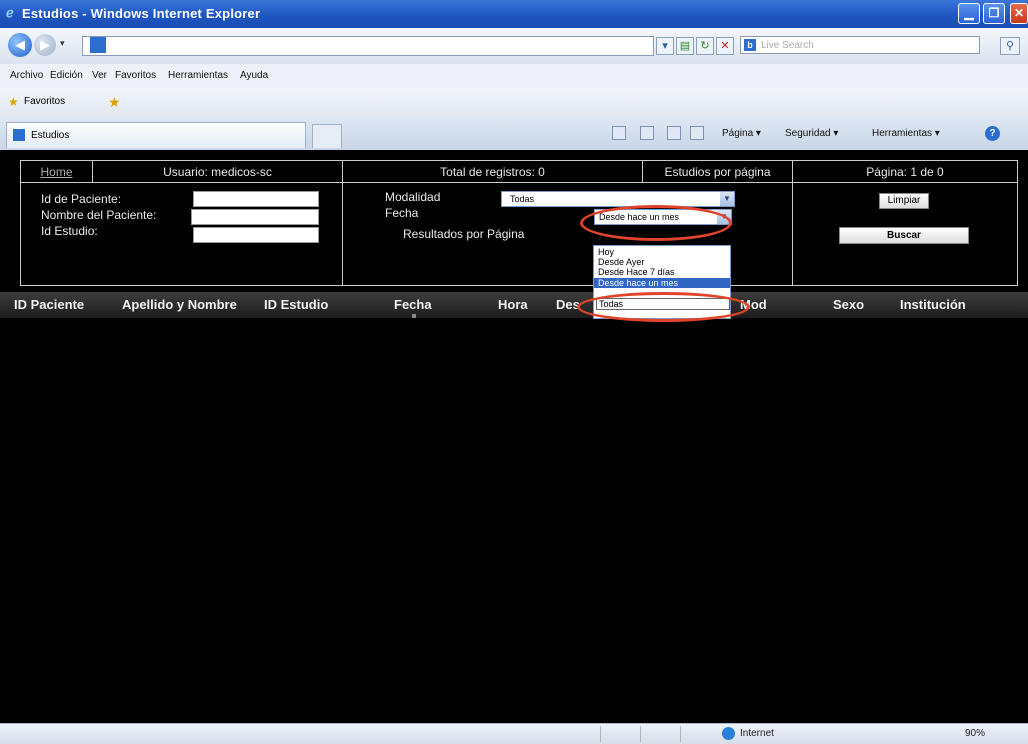 The width and height of the screenshot is (1028, 744). What do you see at coordinates (1010, 46) in the screenshot?
I see `search-go-icon: ⚲` at bounding box center [1010, 46].